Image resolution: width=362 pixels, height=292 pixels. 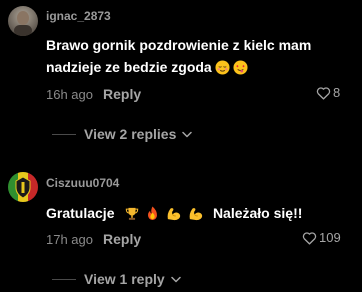 What do you see at coordinates (129, 67) in the screenshot?
I see `comment-text-line: nadzieje ze bedzie zgoda` at bounding box center [129, 67].